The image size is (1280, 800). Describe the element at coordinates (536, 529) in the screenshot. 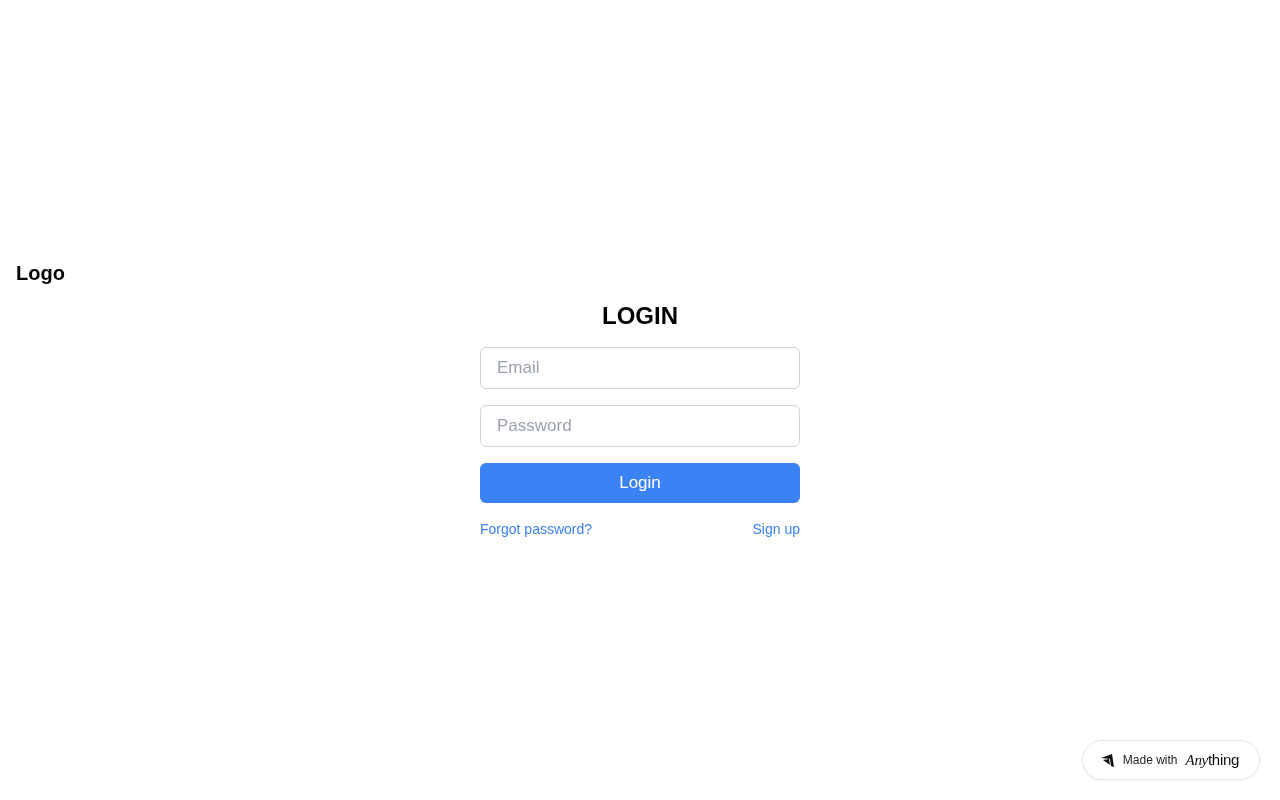

I see `forgot-password-link: Forgot password?` at that location.